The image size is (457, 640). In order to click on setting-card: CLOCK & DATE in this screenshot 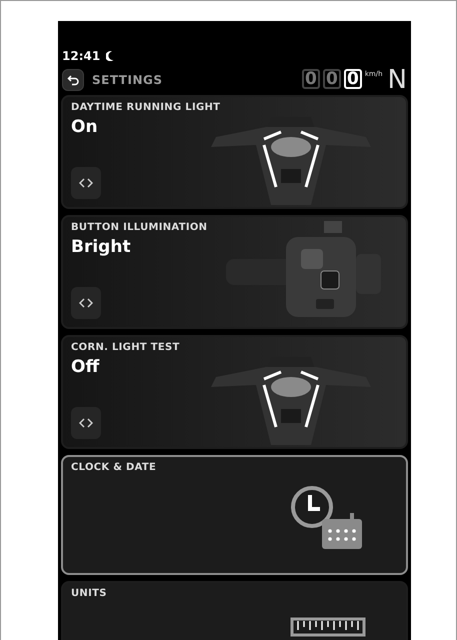, I will do `click(234, 515)`.